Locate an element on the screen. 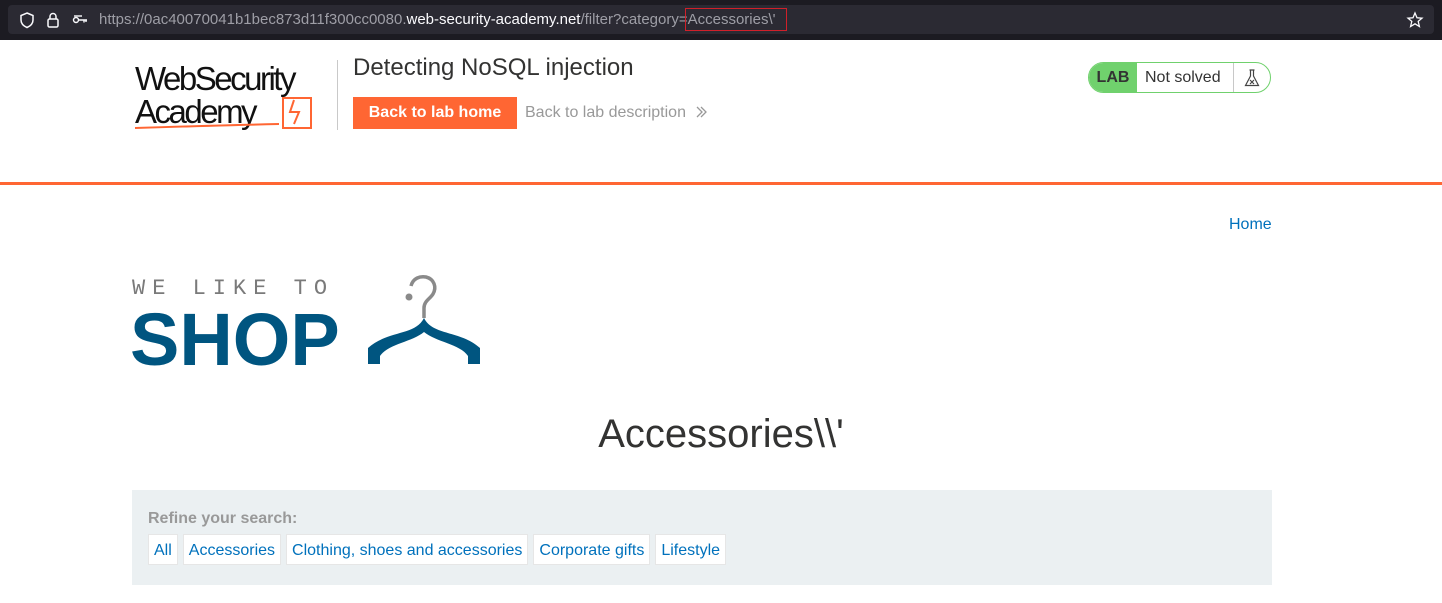 This screenshot has width=1442, height=603. back-to-lab-description-label: Back to lab description is located at coordinates (605, 112).